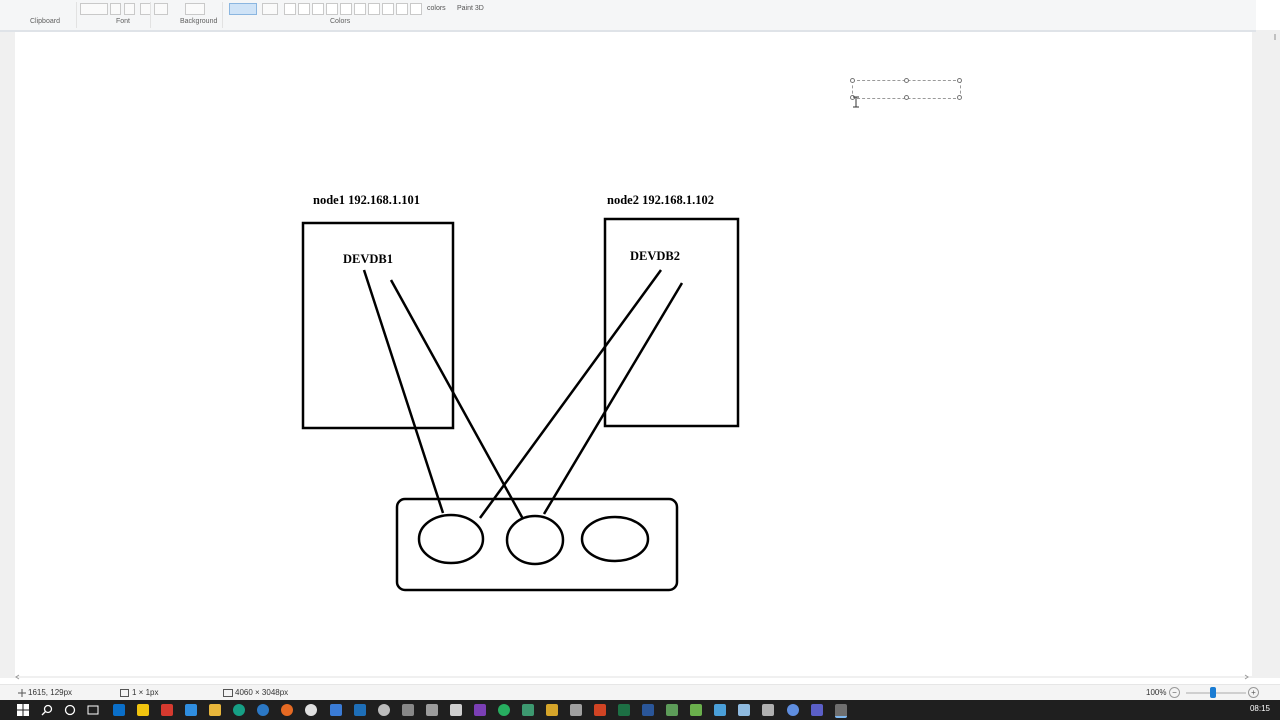 The image size is (1280, 720). Describe the element at coordinates (262, 692) in the screenshot. I see `image-size: 4060 × 3048px` at that location.